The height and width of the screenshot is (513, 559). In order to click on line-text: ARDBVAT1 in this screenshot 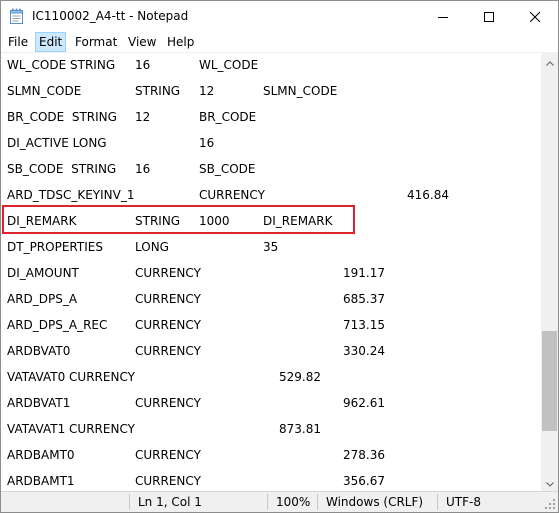, I will do `click(39, 403)`.